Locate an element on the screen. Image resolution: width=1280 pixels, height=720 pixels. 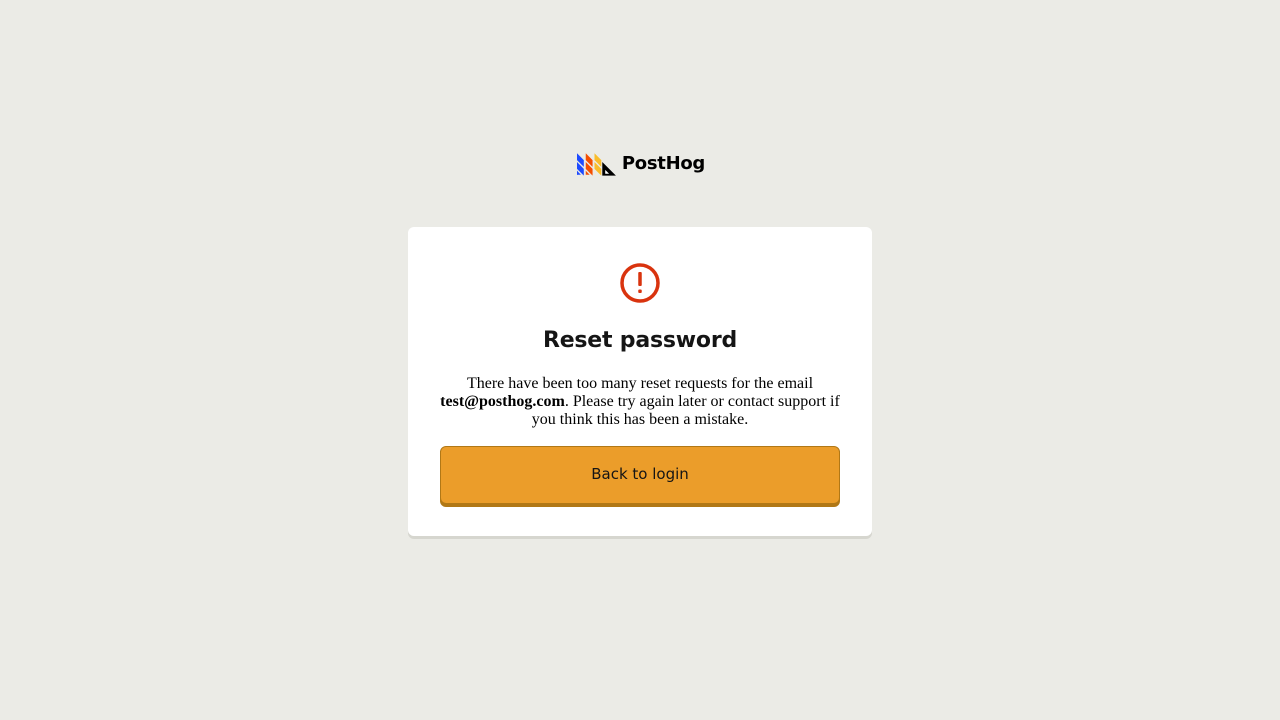
logo-wordmark: PostHog is located at coordinates (663, 163).